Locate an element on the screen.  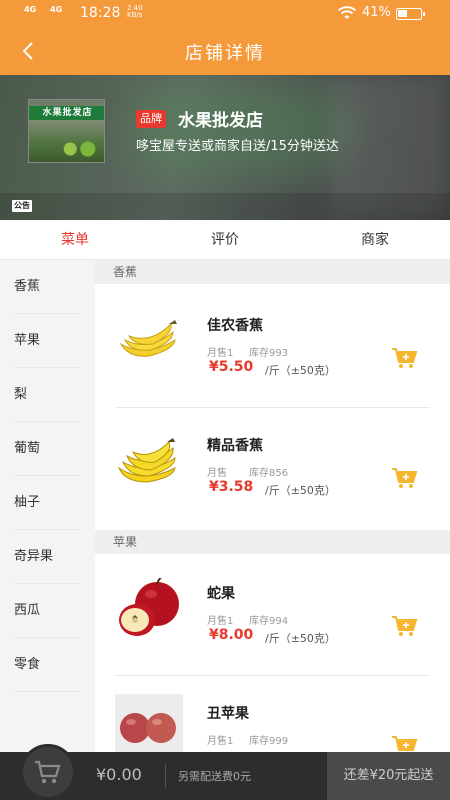
product-name: 蛇果 is located at coordinates (221, 594).